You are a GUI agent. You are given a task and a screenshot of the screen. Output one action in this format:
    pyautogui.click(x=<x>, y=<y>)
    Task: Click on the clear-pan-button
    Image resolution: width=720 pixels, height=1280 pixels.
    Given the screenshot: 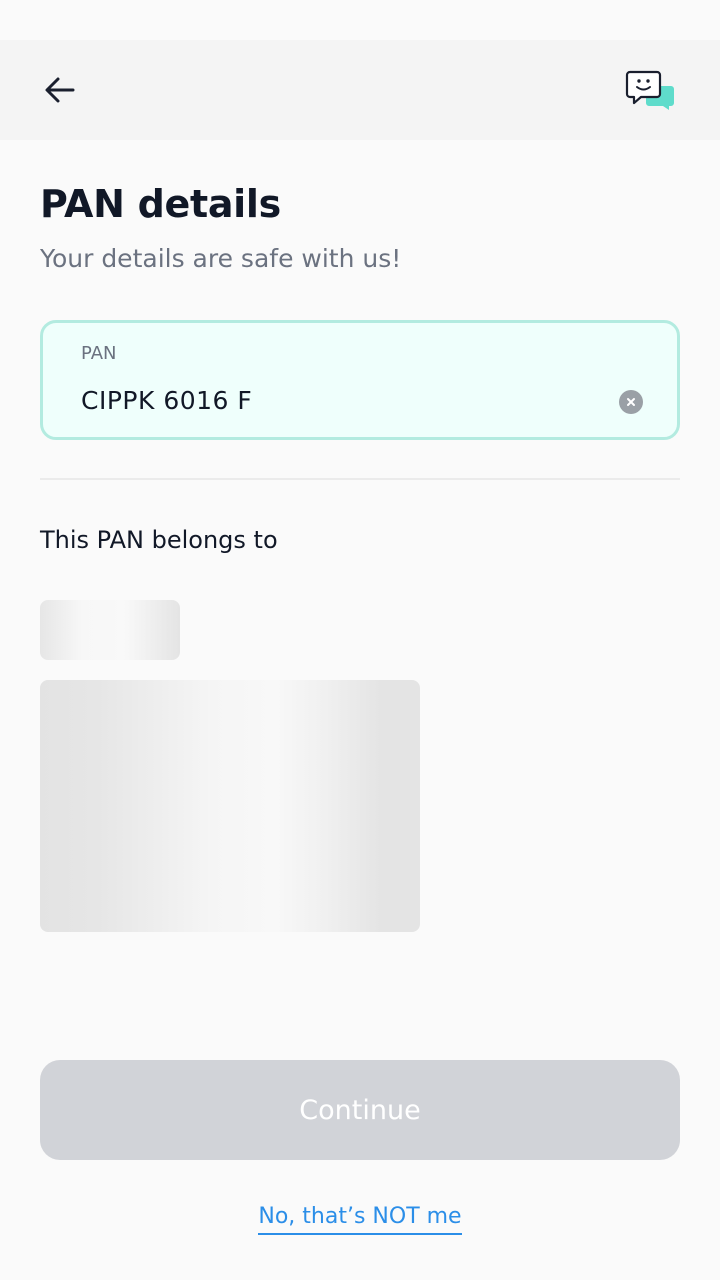 What is the action you would take?
    pyautogui.click(x=631, y=402)
    